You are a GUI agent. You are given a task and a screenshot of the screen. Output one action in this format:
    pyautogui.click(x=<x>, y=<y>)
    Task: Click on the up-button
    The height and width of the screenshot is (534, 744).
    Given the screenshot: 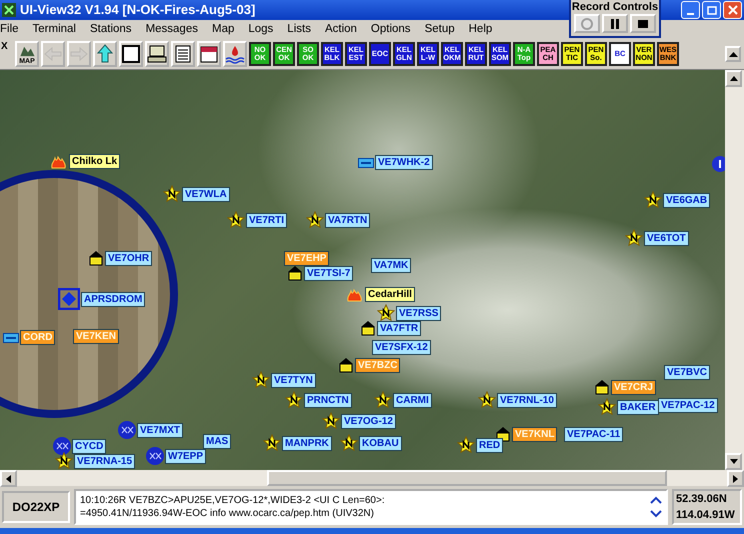 What is the action you would take?
    pyautogui.click(x=105, y=53)
    